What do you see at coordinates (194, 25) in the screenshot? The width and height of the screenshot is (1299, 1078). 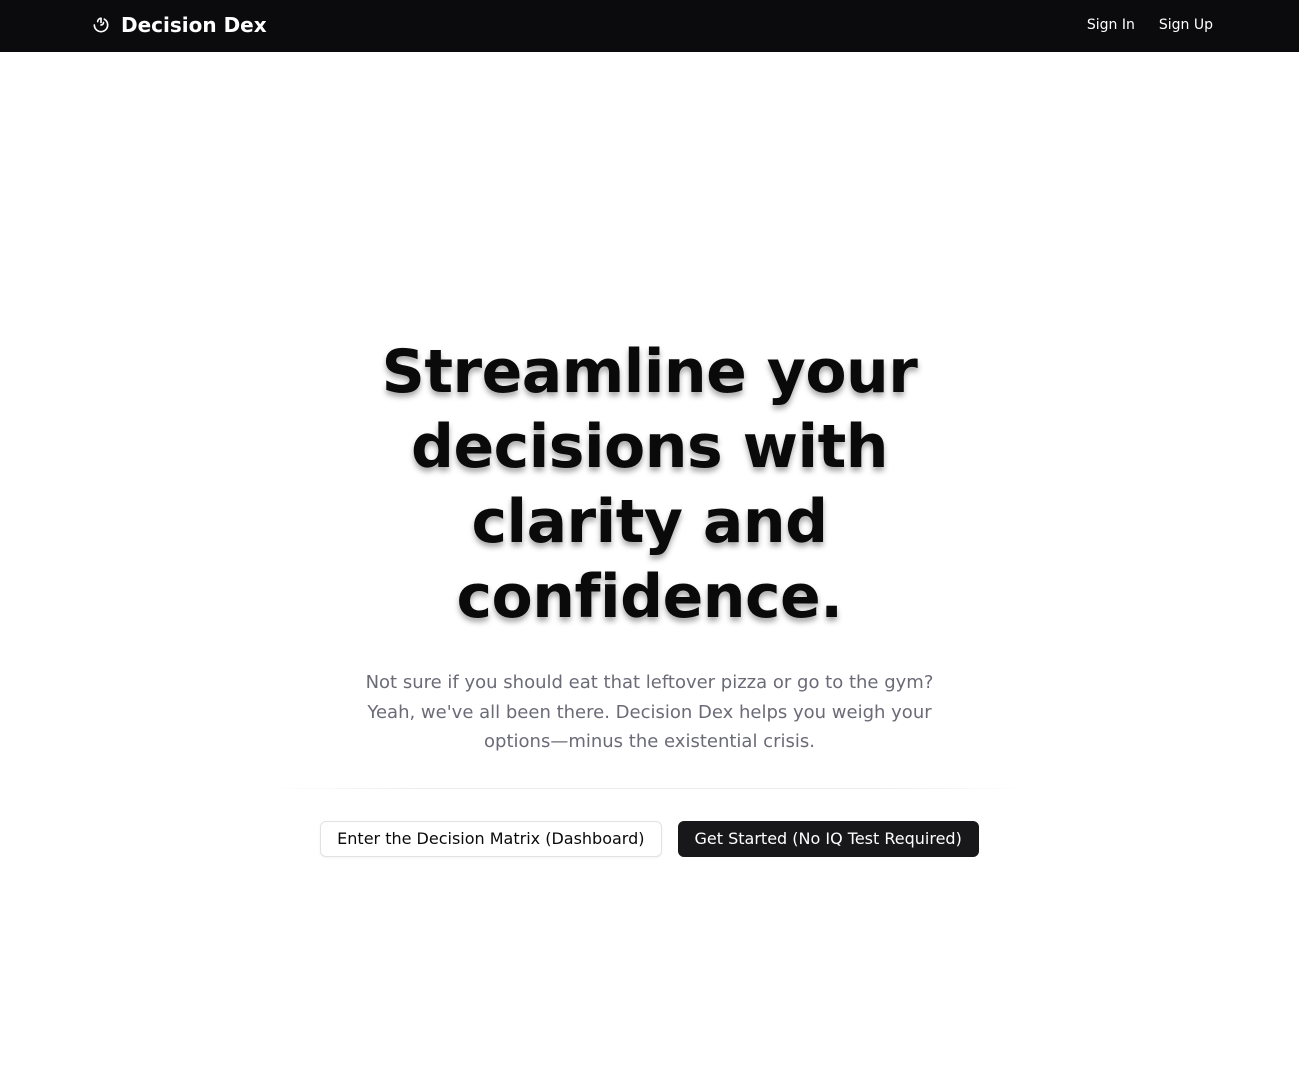 I see `brand-name: Decision Dex` at bounding box center [194, 25].